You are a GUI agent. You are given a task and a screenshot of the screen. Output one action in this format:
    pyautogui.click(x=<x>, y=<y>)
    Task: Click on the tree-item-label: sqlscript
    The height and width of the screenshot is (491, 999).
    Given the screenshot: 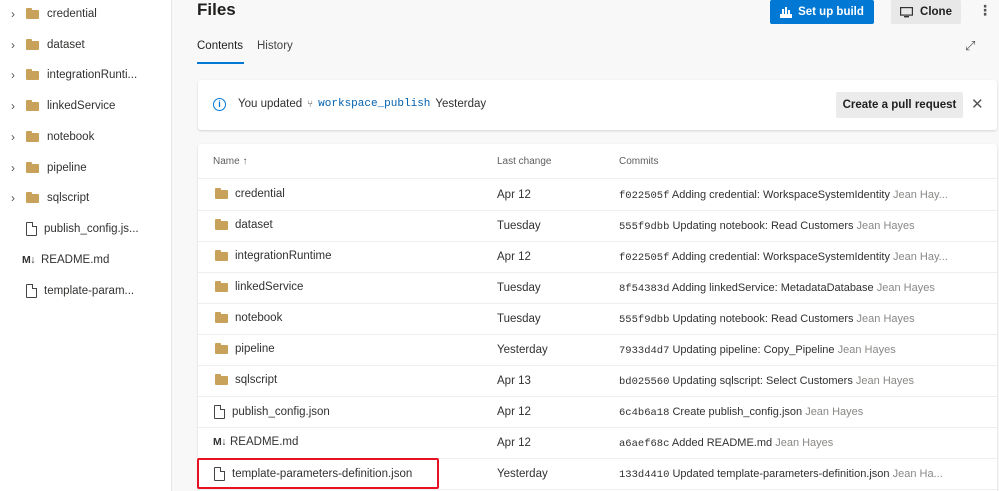 What is the action you would take?
    pyautogui.click(x=68, y=198)
    